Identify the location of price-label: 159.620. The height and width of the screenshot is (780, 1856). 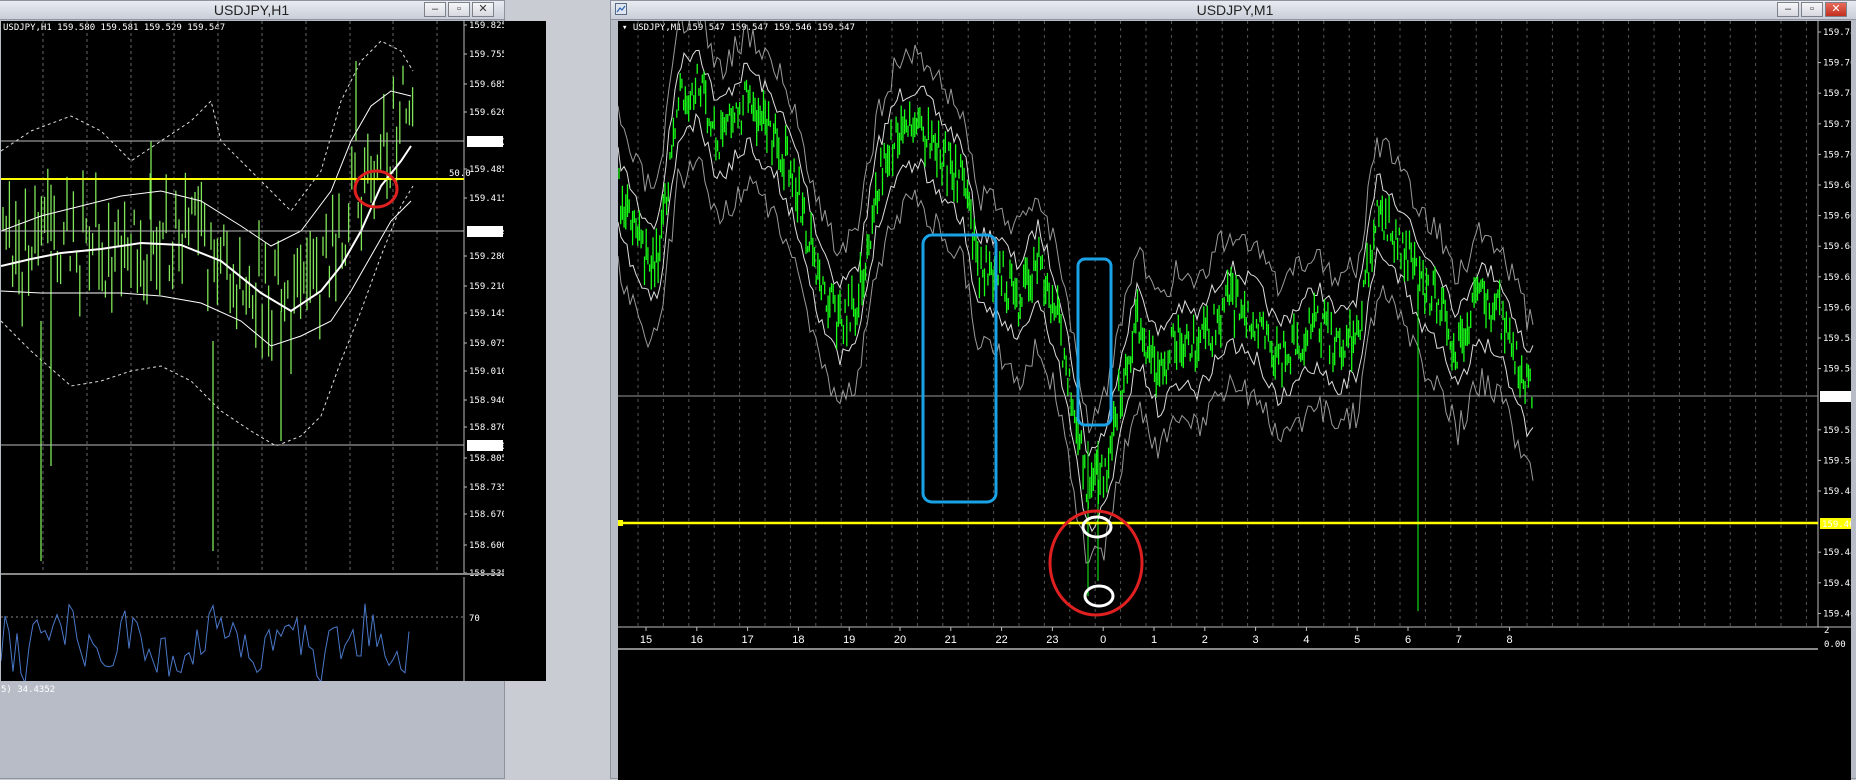
(486, 113).